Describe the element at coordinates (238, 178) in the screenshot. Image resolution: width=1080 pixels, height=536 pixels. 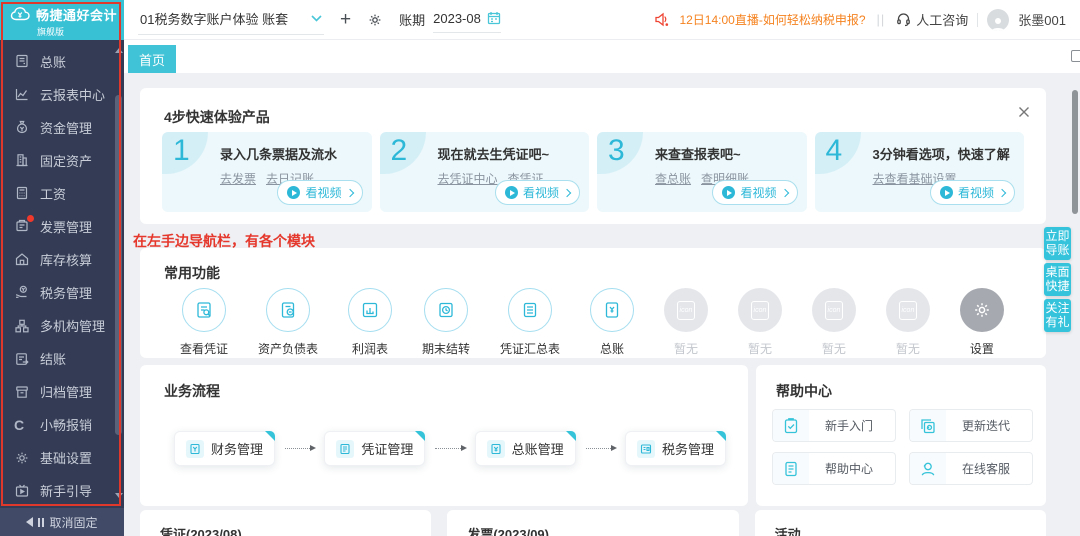
I see `link-go-invoice: 去发票` at that location.